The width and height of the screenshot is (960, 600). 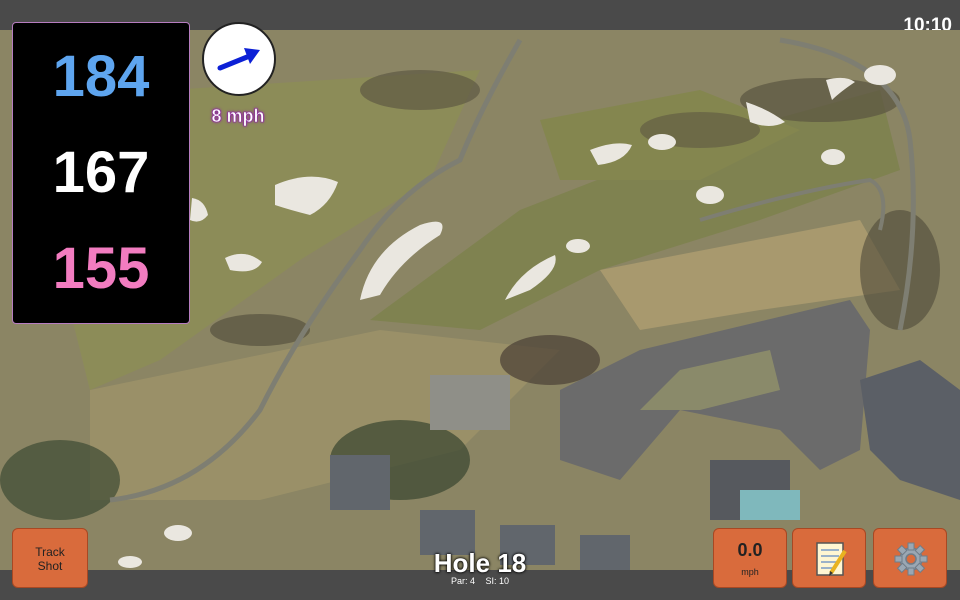 What do you see at coordinates (462, 581) in the screenshot?
I see `hole-par: Par: 4` at bounding box center [462, 581].